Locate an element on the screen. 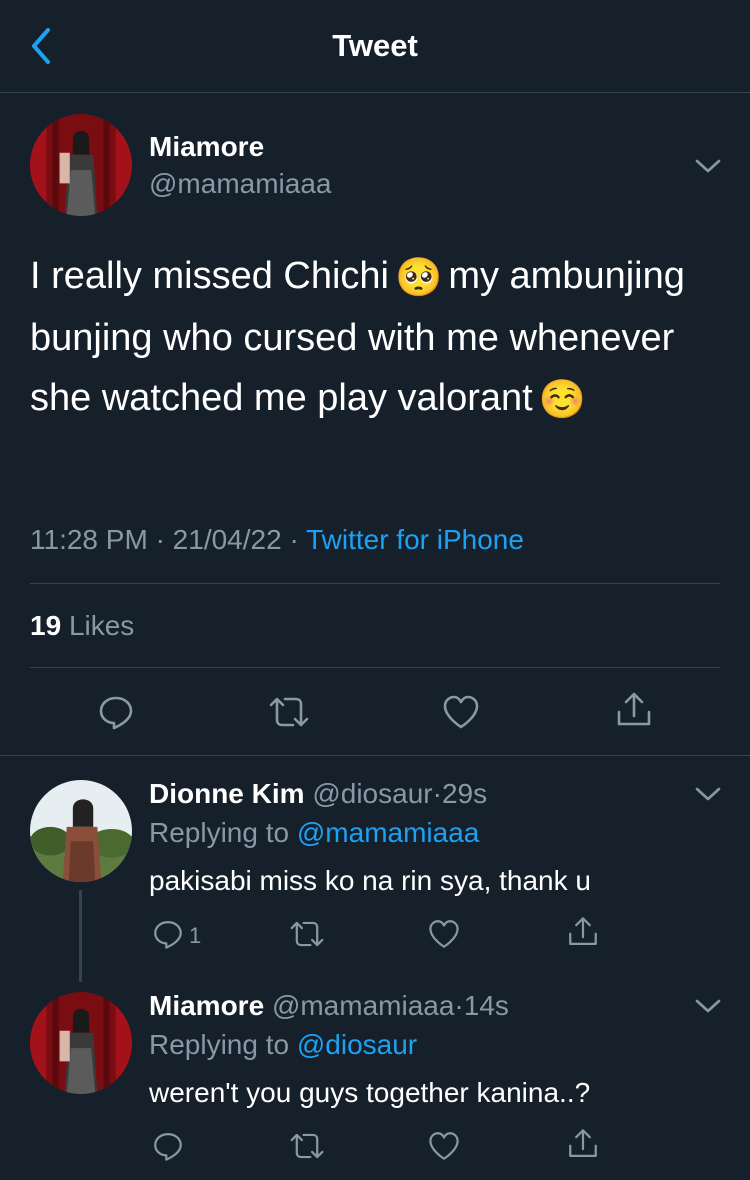  replying-to: Replying to @diosaur is located at coordinates (283, 1045).